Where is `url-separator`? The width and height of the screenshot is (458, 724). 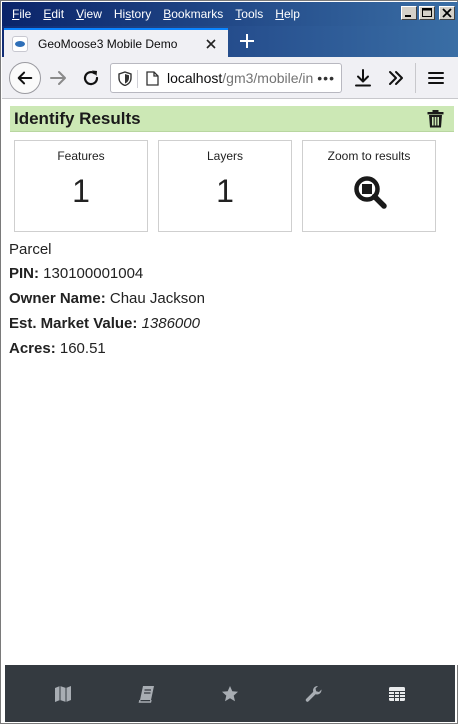 url-separator is located at coordinates (137, 79).